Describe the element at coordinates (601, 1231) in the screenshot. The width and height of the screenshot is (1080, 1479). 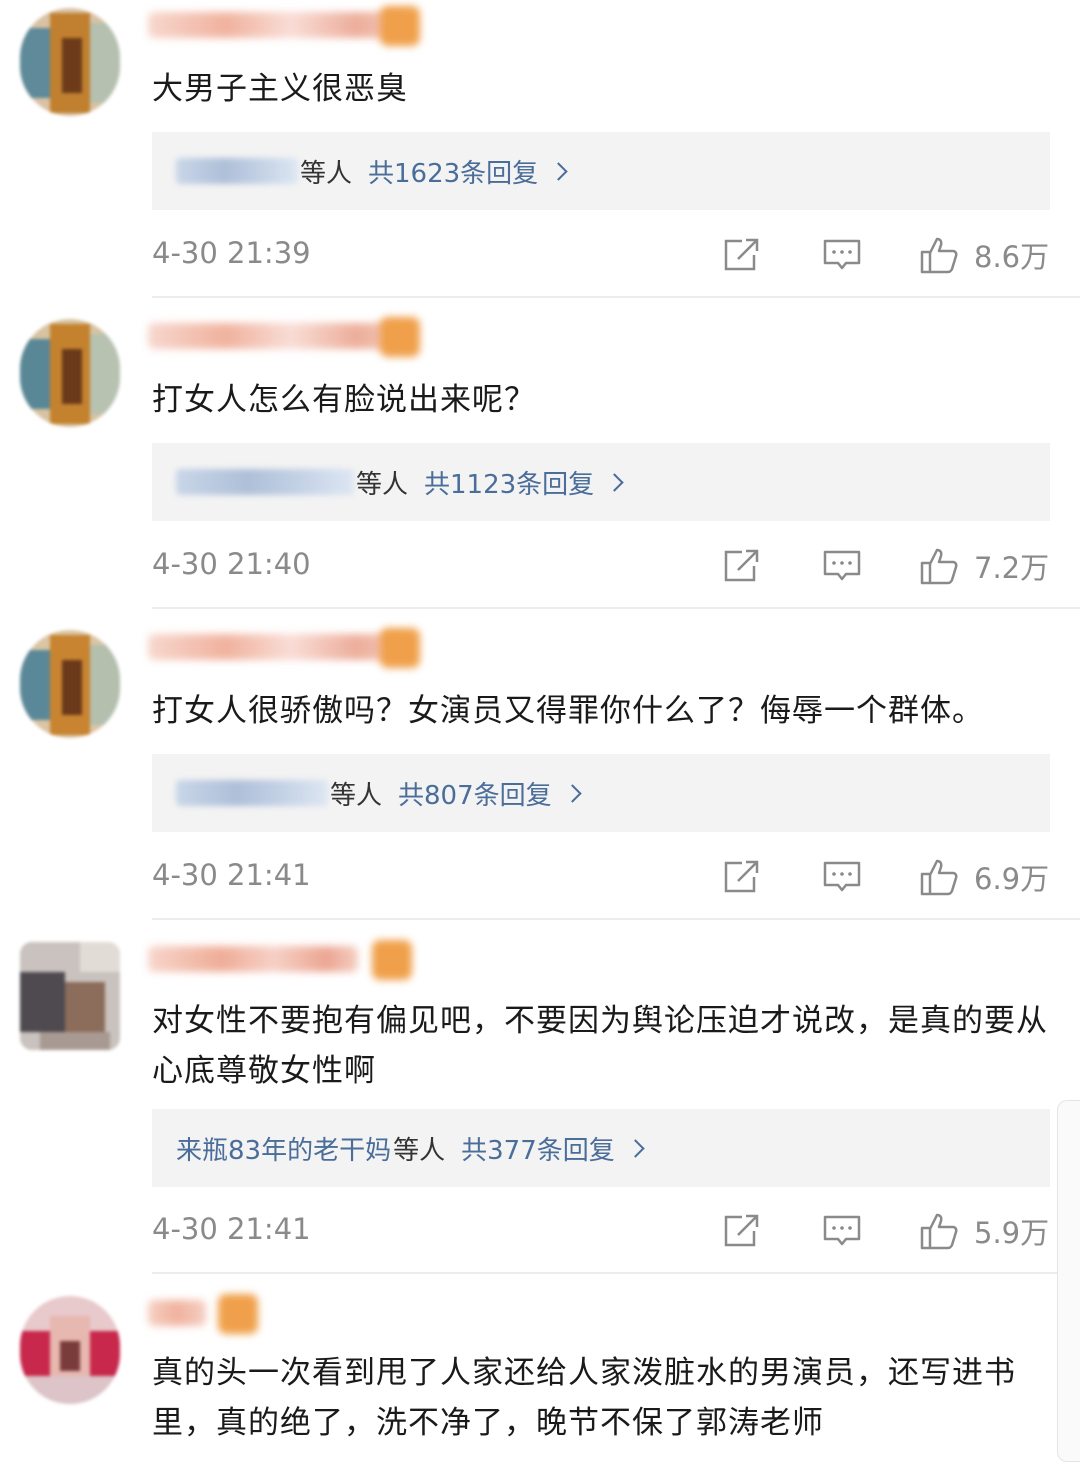
I see `comment-meta: 4-30 21:41 5.9万` at that location.